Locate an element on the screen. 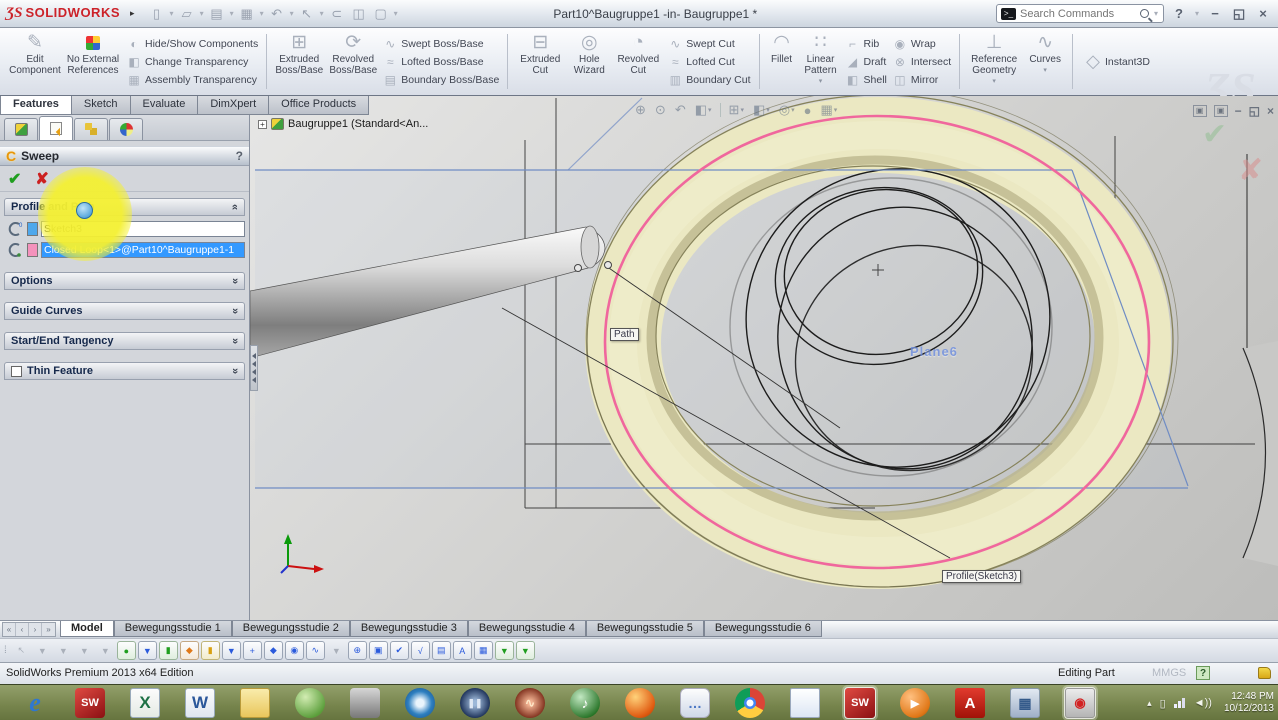 The width and height of the screenshot is (1278, 720). cancel-button: ✘ is located at coordinates (41, 179).